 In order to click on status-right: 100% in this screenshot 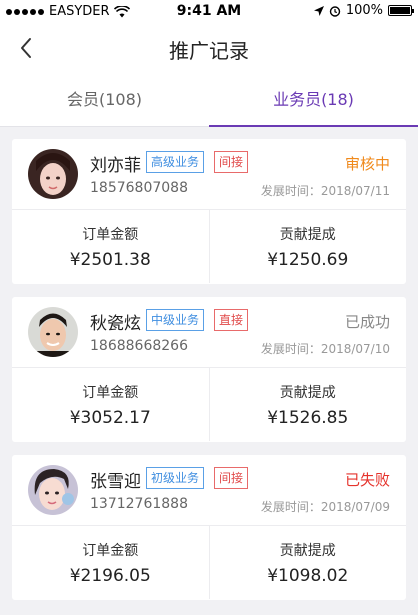, I will do `click(363, 10)`.